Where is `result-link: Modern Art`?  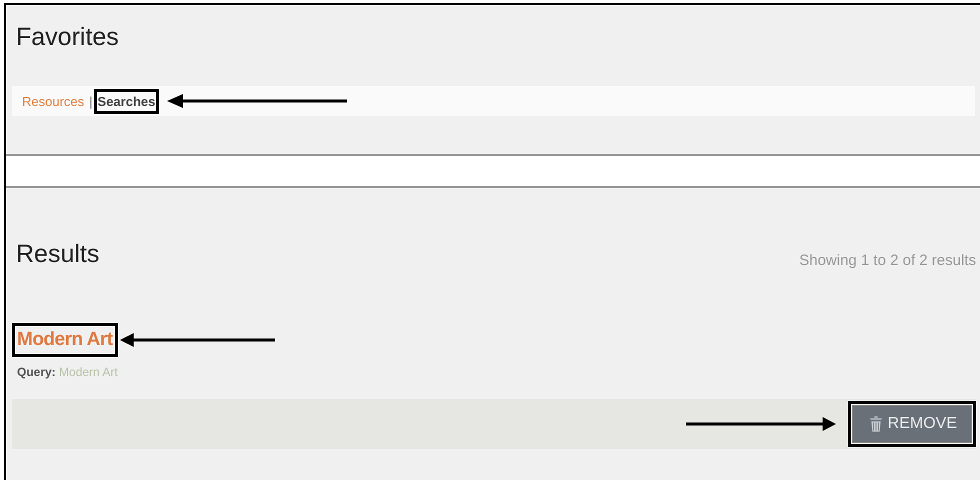 result-link: Modern Art is located at coordinates (65, 340).